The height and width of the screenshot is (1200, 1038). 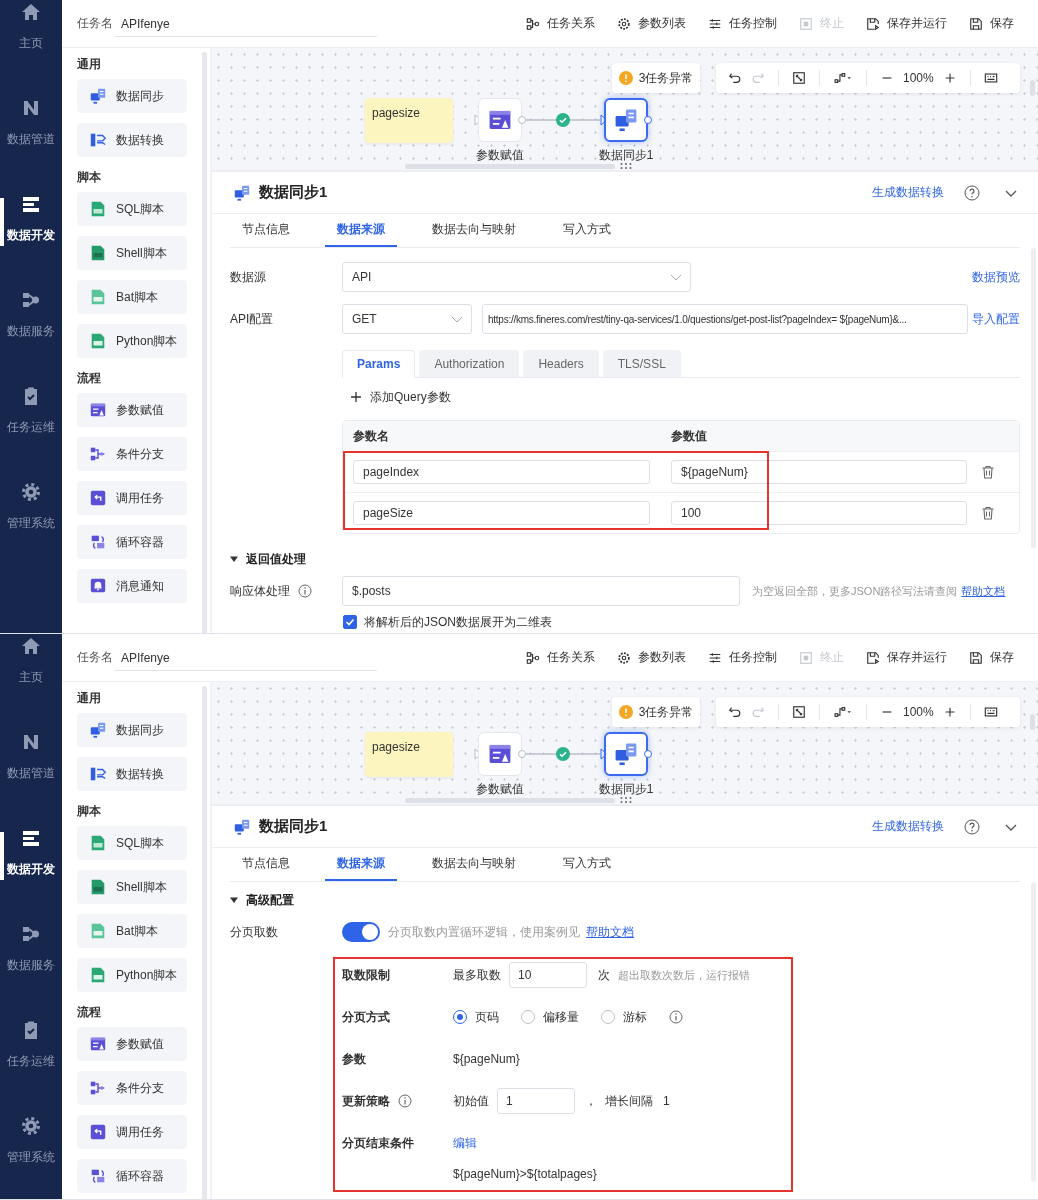 I want to click on checkbox, so click(x=350, y=622).